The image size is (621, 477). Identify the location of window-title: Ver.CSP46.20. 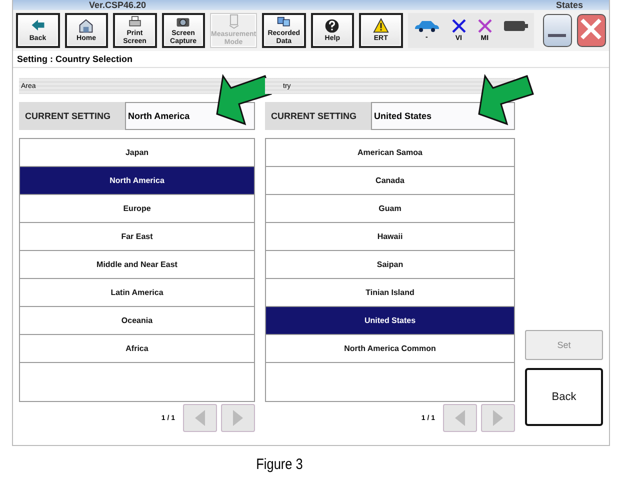
(117, 5).